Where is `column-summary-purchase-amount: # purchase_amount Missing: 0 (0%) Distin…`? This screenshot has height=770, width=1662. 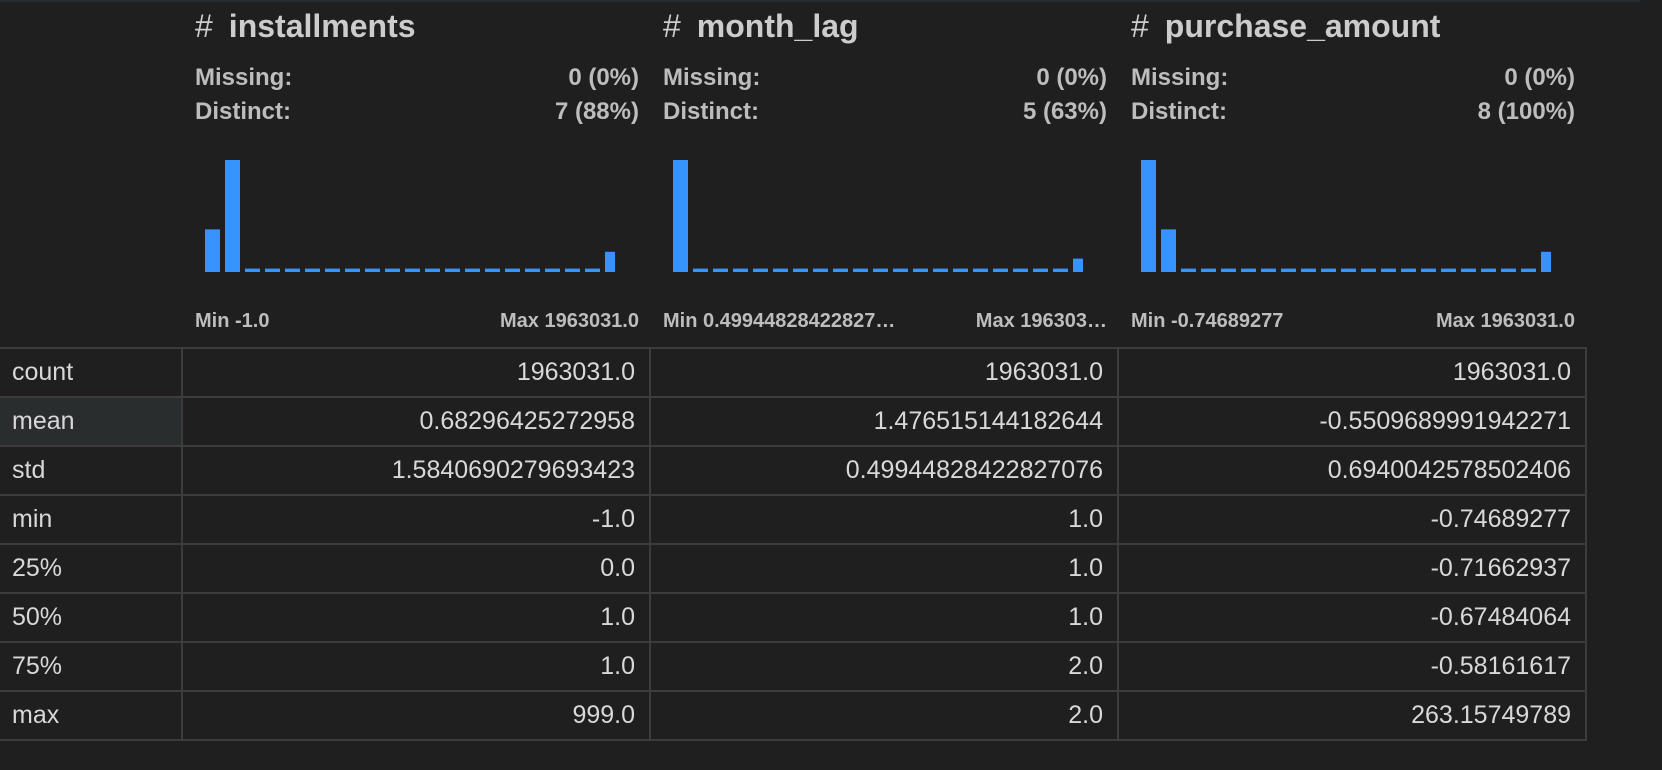 column-summary-purchase-amount: # purchase_amount Missing: 0 (0%) Distin… is located at coordinates (1353, 173).